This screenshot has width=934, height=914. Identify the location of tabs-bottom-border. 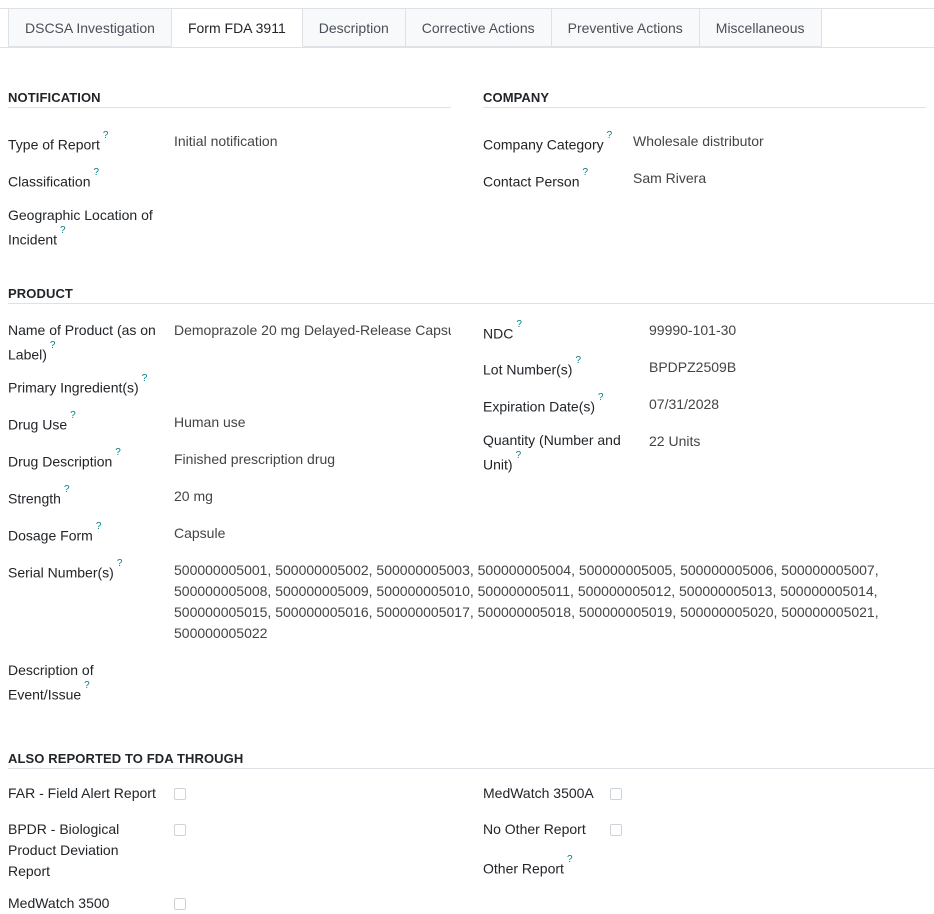
(467, 47).